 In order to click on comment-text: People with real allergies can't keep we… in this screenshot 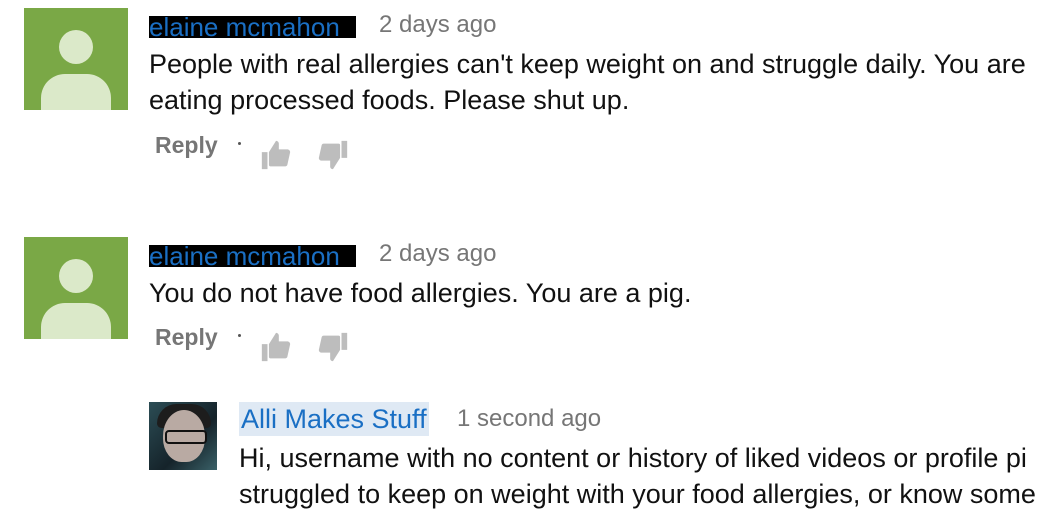, I will do `click(587, 82)`.